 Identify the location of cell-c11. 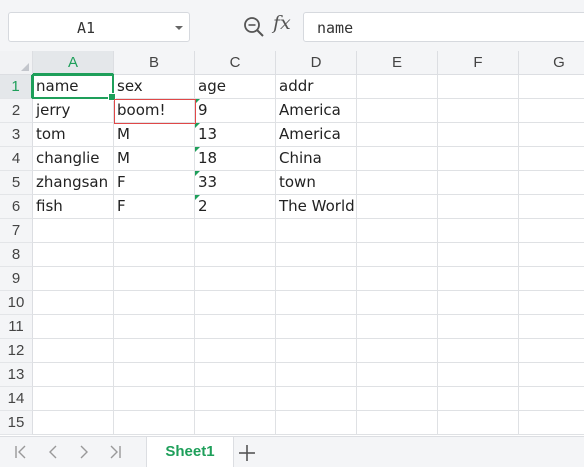
(235, 327).